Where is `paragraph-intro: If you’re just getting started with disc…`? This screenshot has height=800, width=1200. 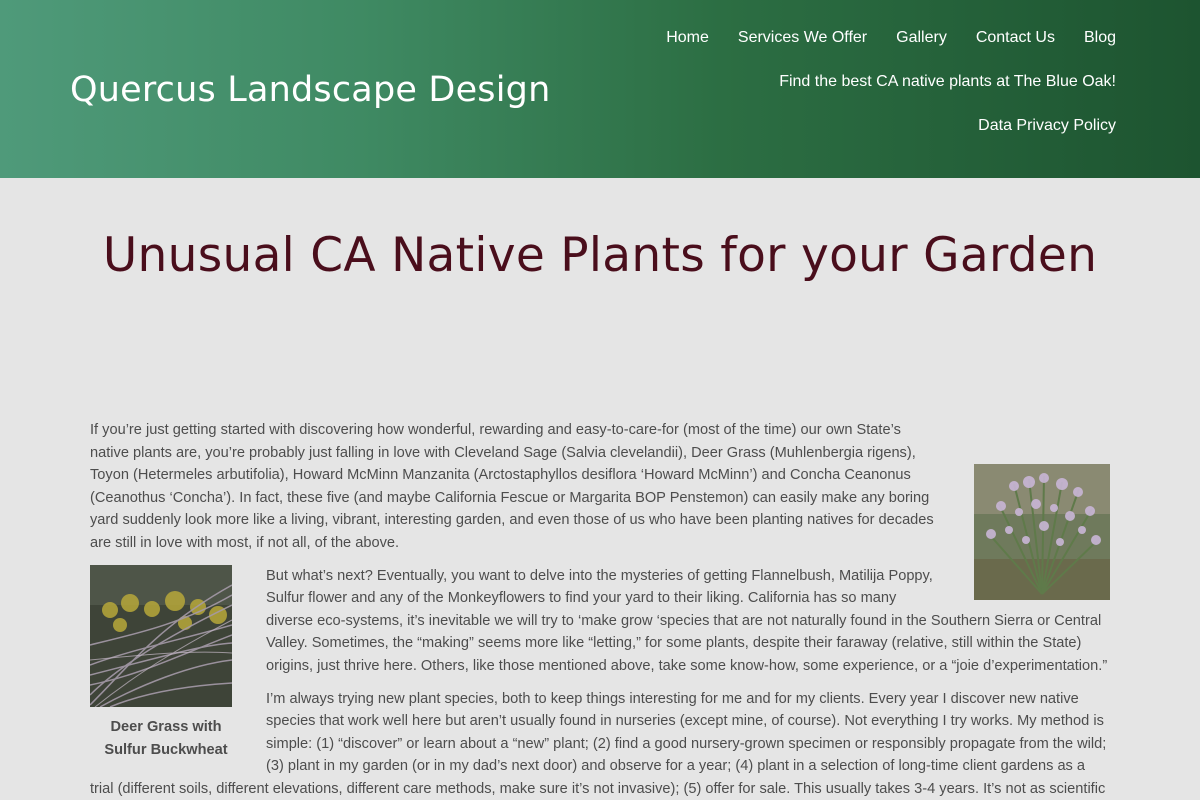
paragraph-intro: If you’re just getting started with disc… is located at coordinates (512, 486).